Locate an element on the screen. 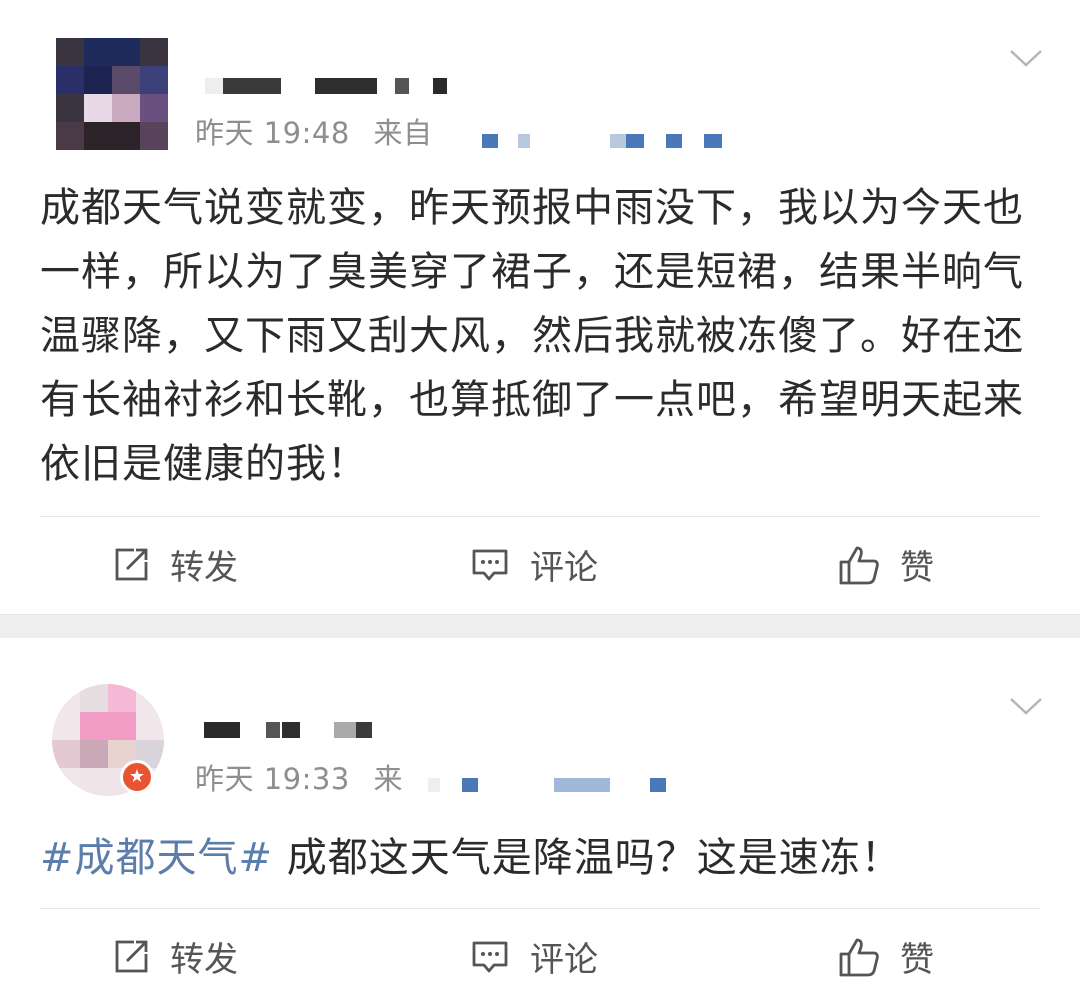 The width and height of the screenshot is (1080, 988). post-text: #成都天气# 成都这天气是降温吗？这是速冻！ is located at coordinates (545, 858).